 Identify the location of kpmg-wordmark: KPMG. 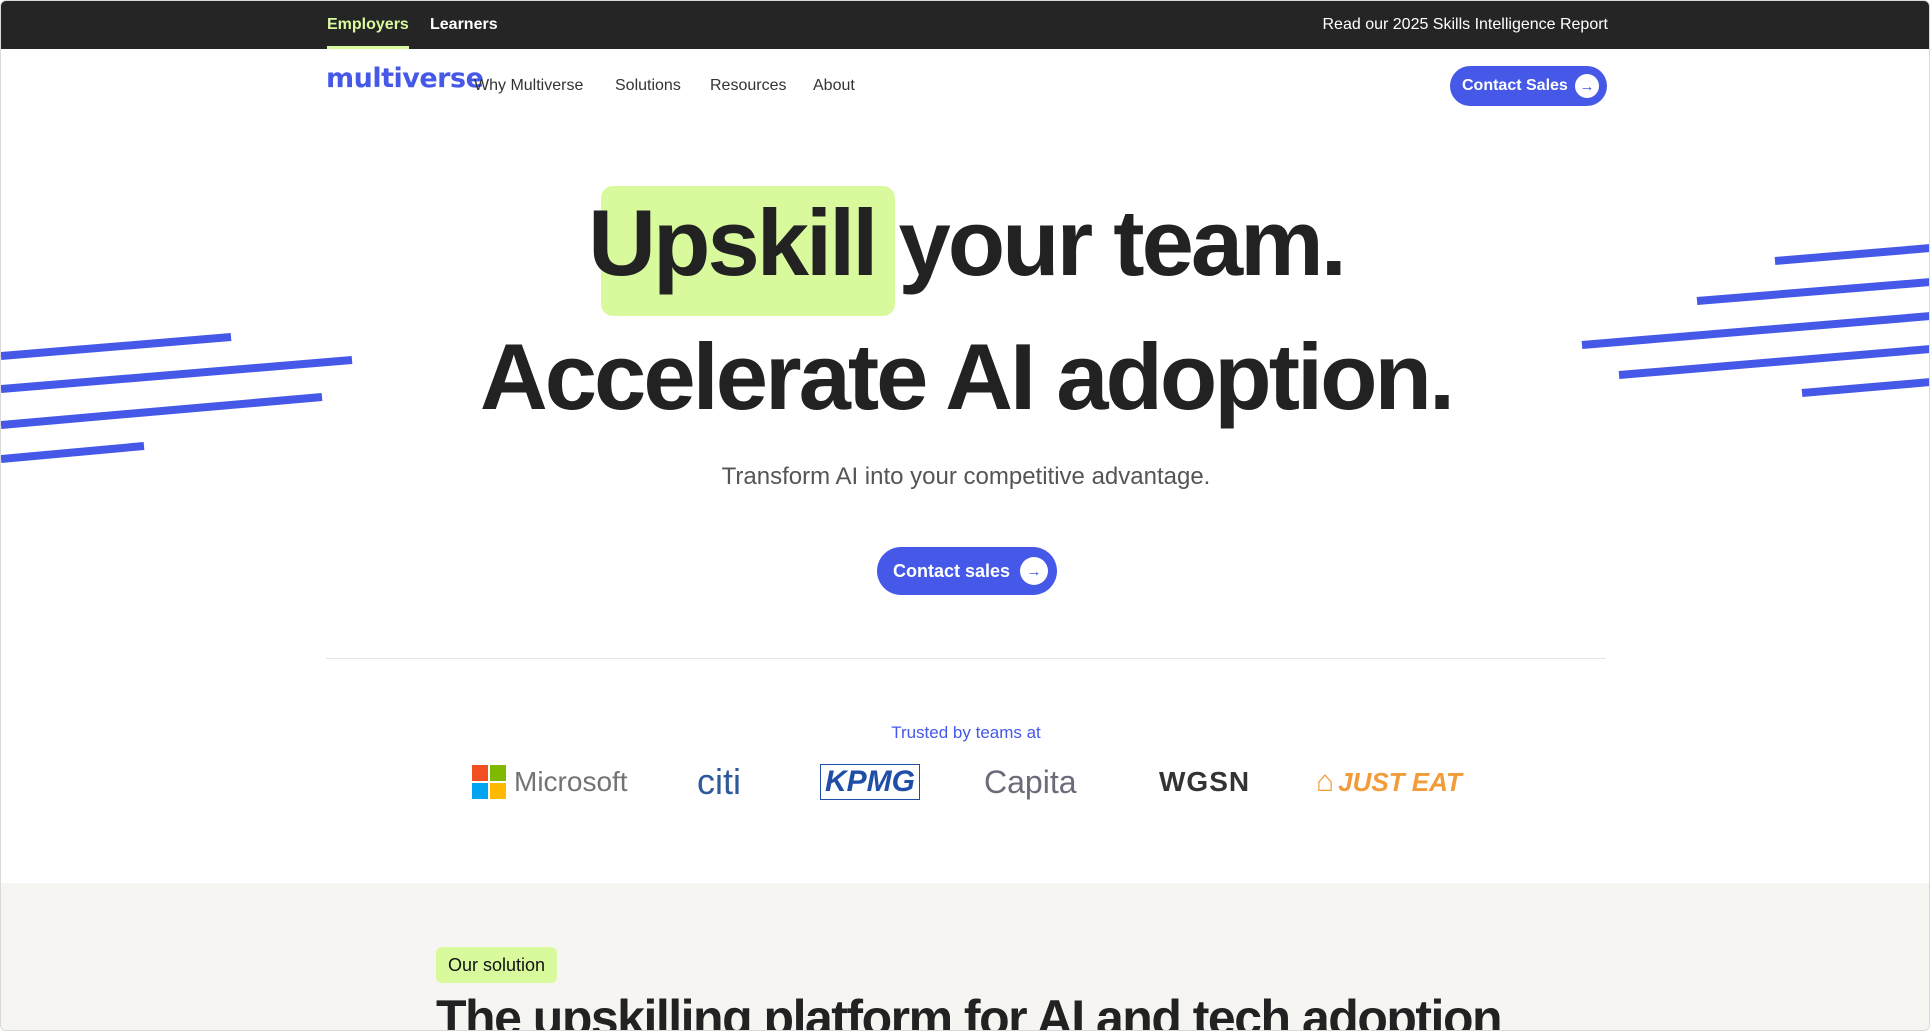
(870, 782).